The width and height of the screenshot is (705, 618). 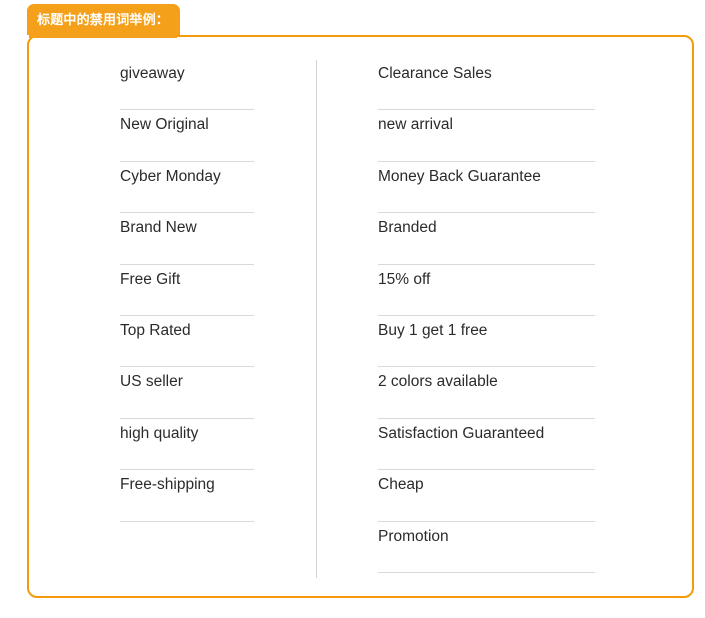 What do you see at coordinates (415, 125) in the screenshot?
I see `banned-word-label: new arrival` at bounding box center [415, 125].